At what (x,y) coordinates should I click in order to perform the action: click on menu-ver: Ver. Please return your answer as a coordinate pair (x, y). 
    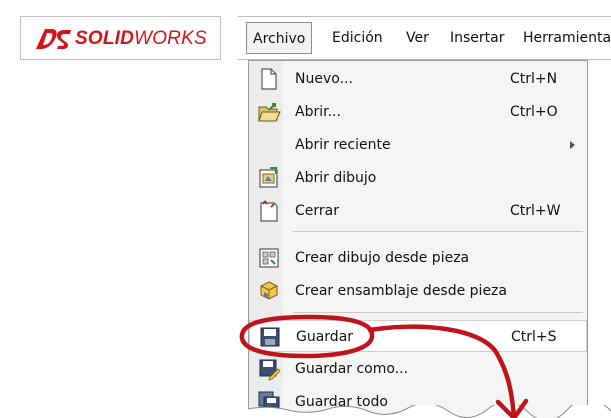
    Looking at the image, I should click on (417, 38).